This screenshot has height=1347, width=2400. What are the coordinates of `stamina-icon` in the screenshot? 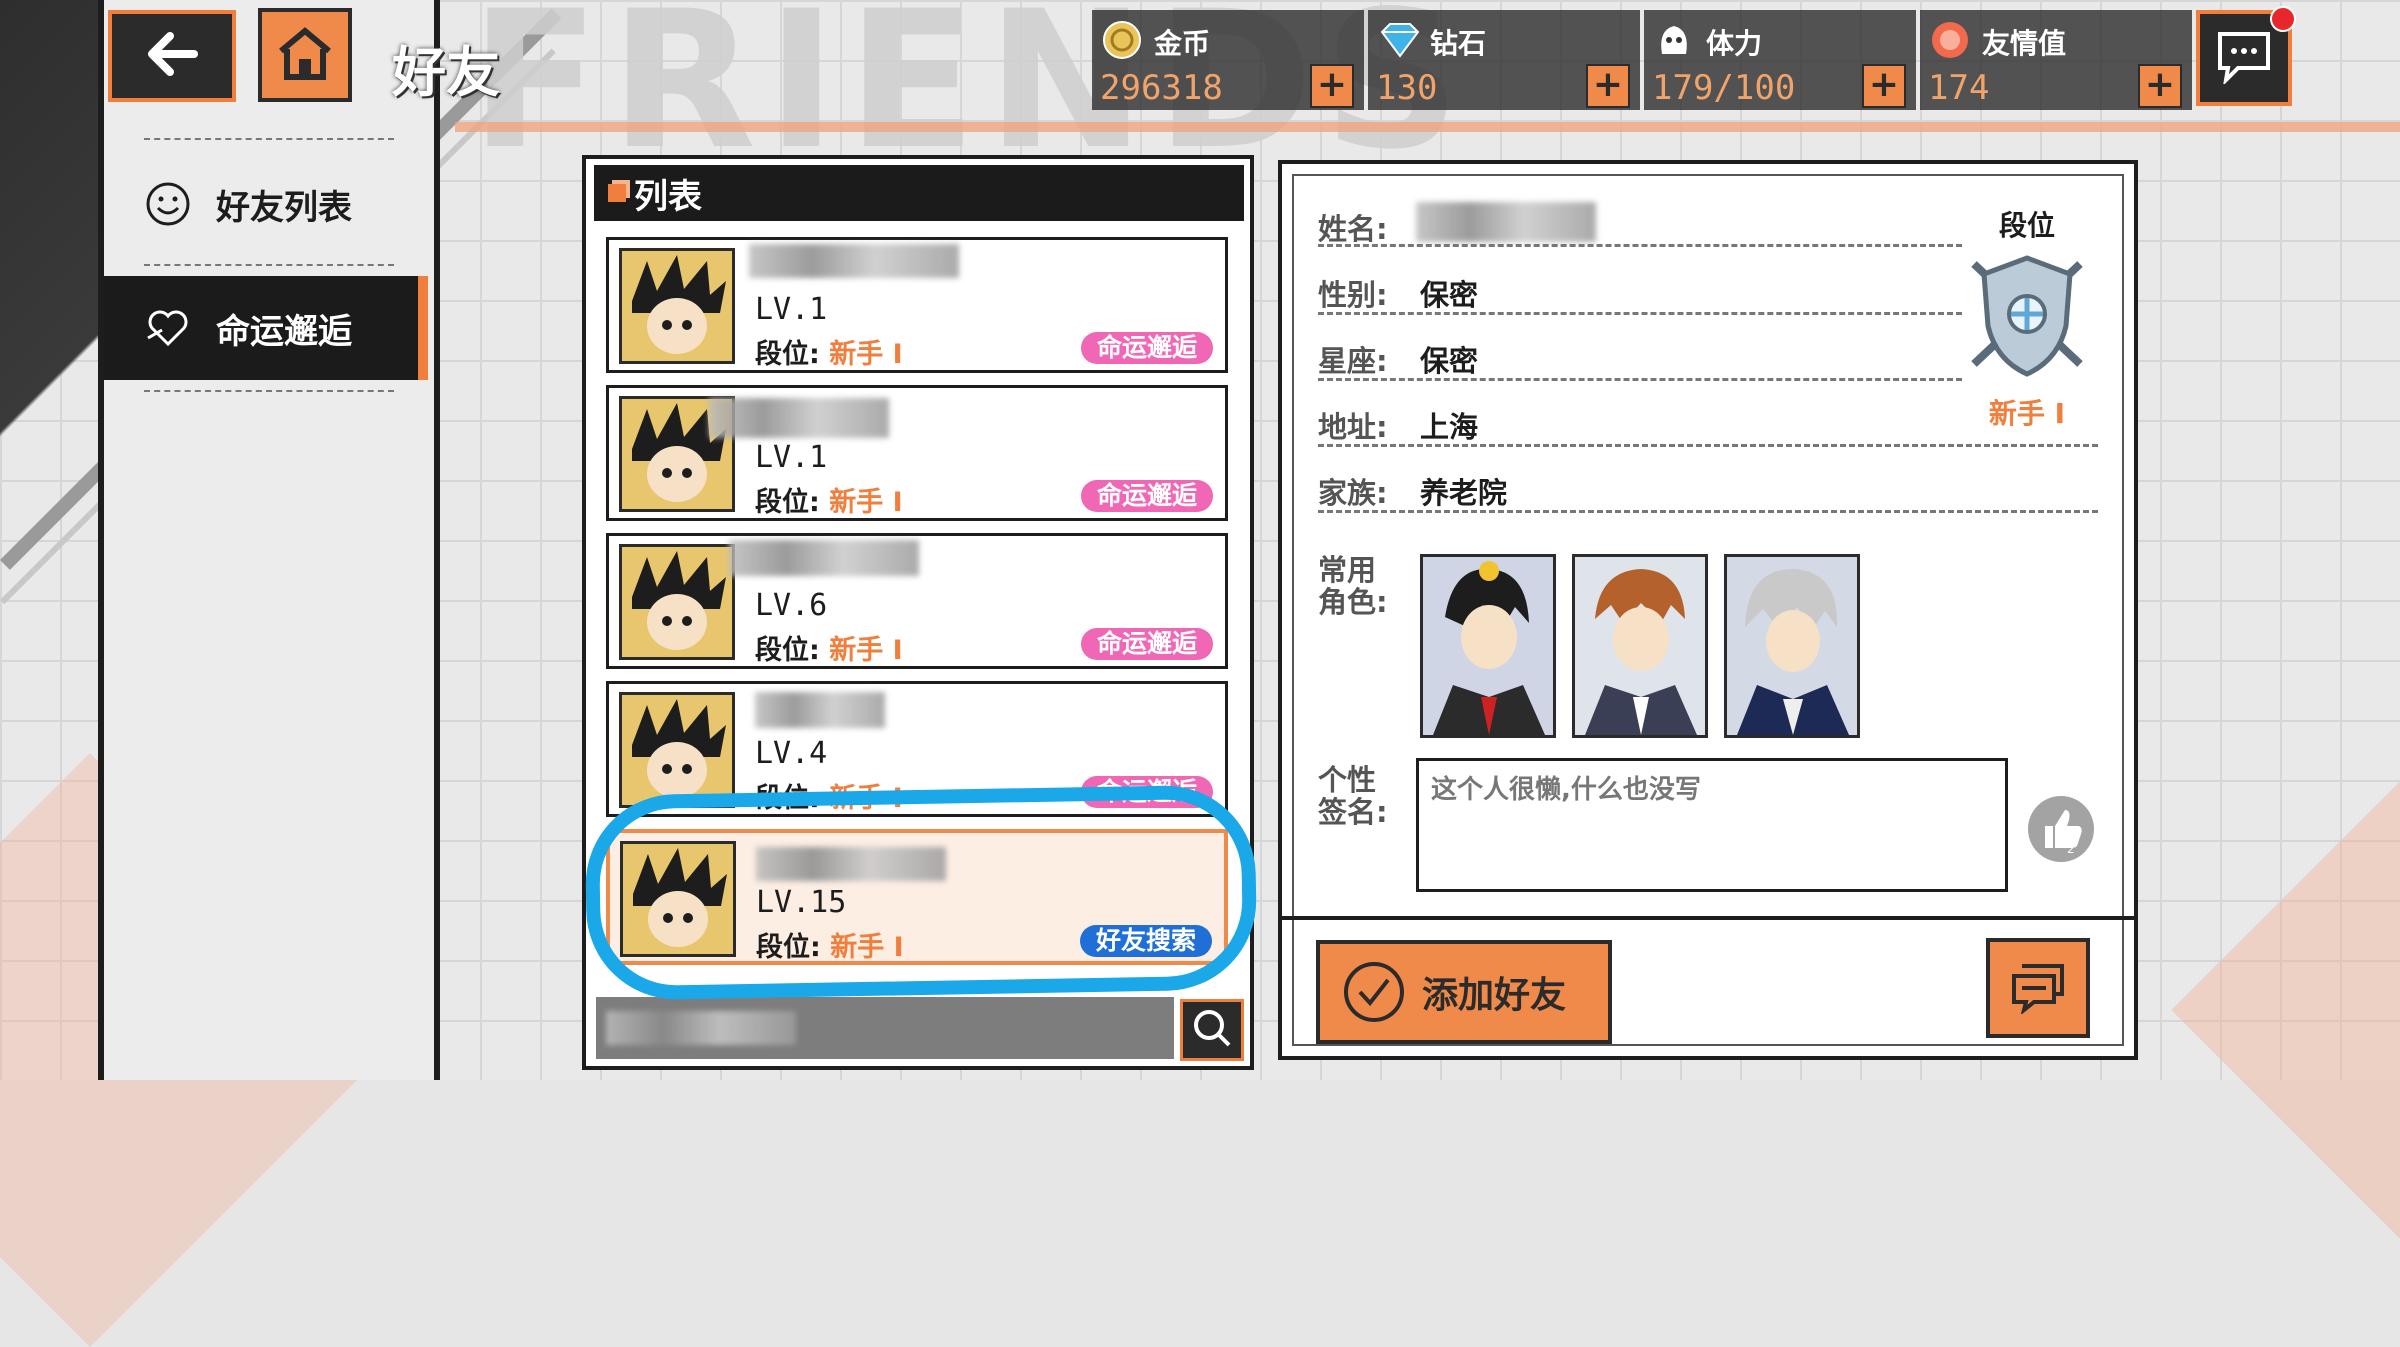 It's located at (1674, 40).